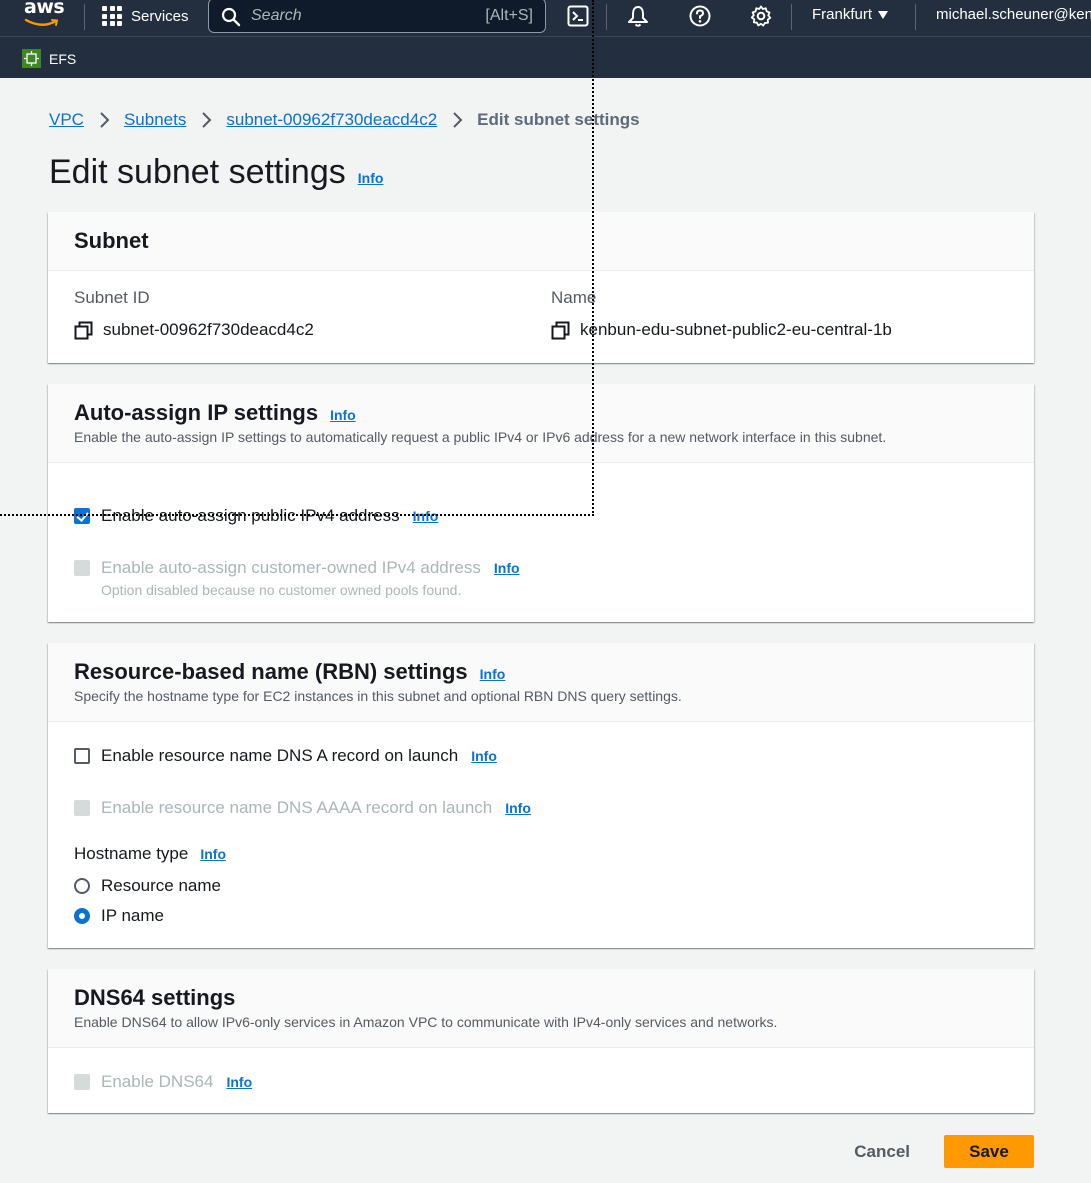 This screenshot has height=1183, width=1091. What do you see at coordinates (63, 58) in the screenshot?
I see `favorite-efs-label: EFS` at bounding box center [63, 58].